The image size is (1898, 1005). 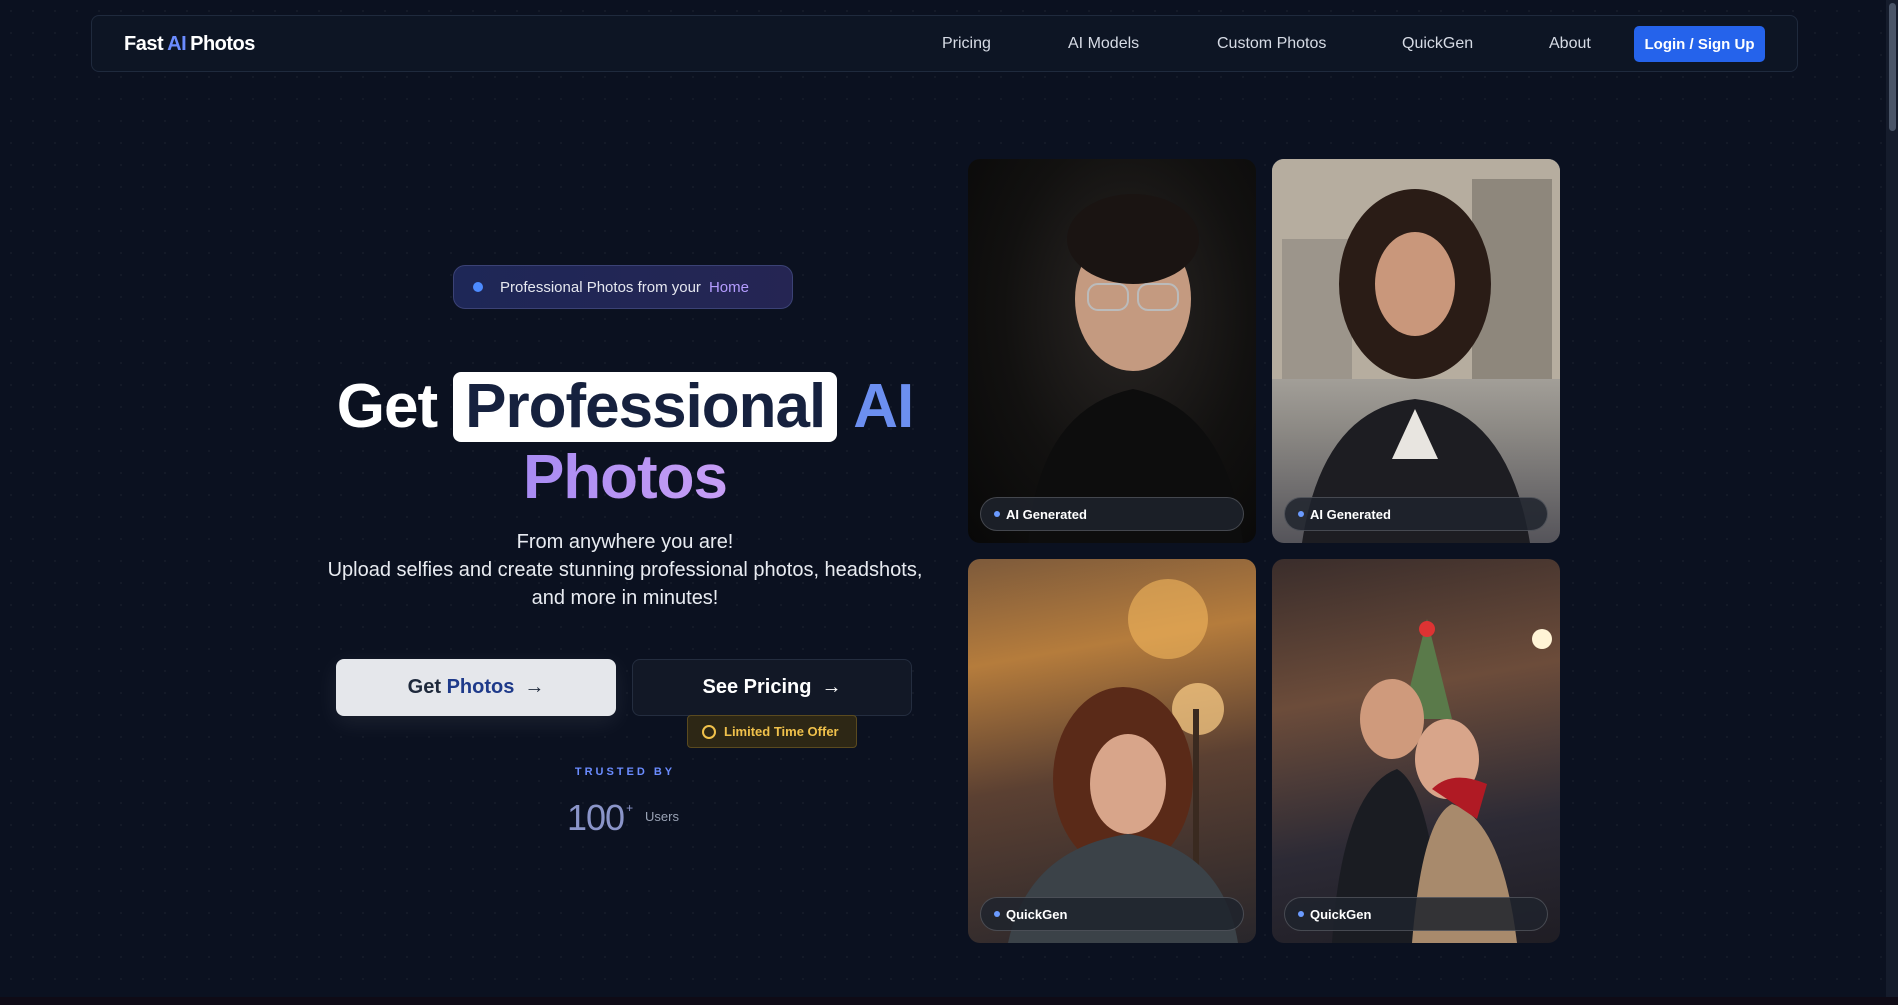 I want to click on hero-badge: Professional Photos from your Home, so click(x=623, y=287).